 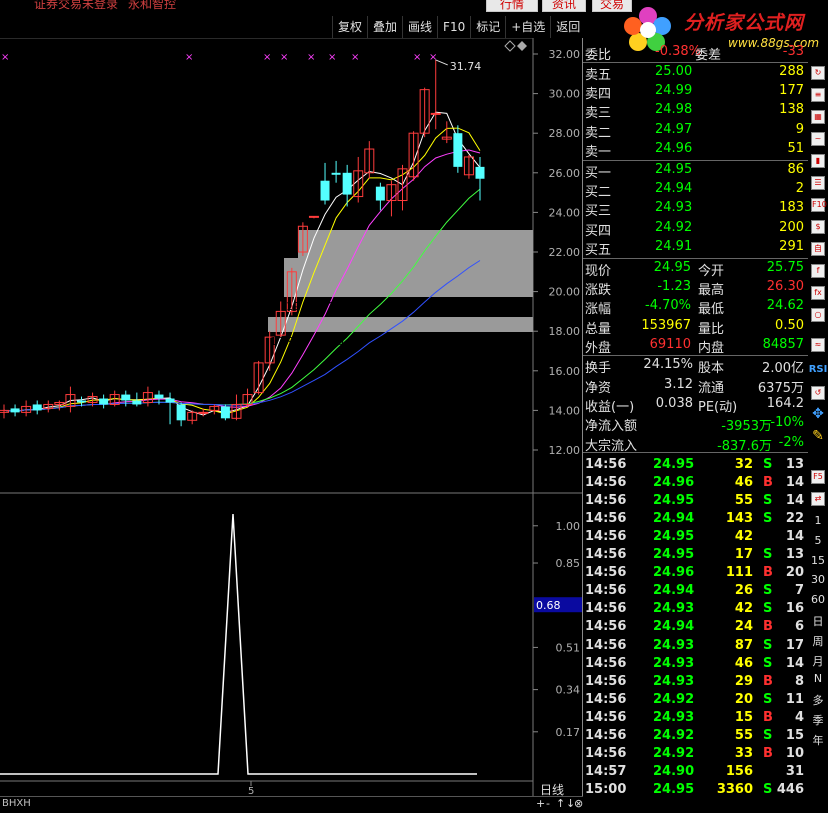 I want to click on level-volume: 9, so click(x=799, y=129).